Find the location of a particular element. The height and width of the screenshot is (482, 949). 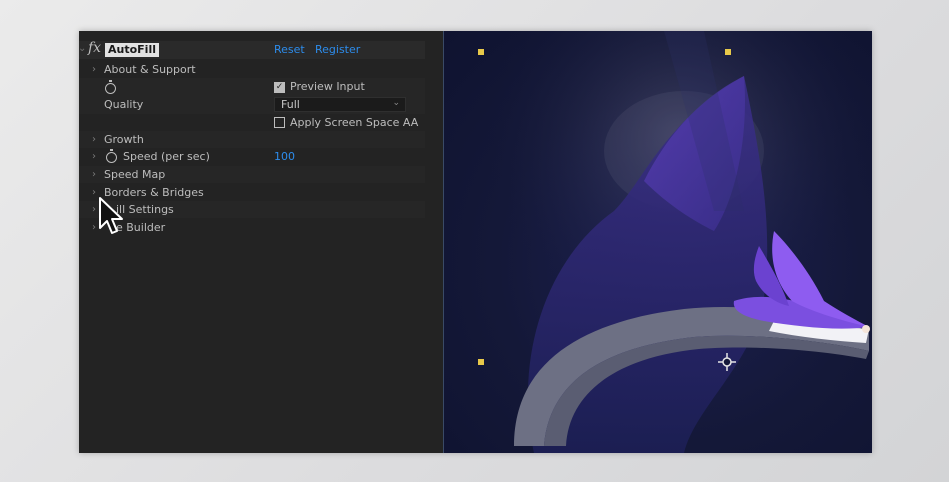

effect-collapse-icon: ⌄ is located at coordinates (82, 48).